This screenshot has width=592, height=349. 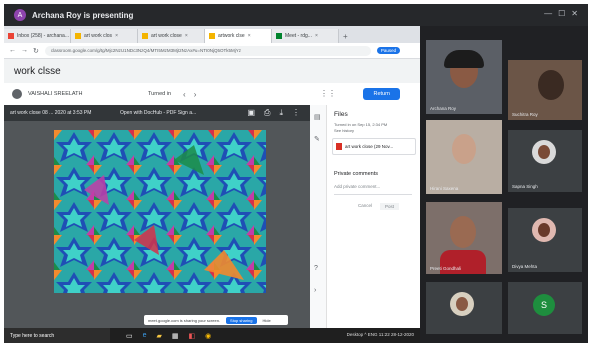 I want to click on store-icon: ▦, so click(x=175, y=336).